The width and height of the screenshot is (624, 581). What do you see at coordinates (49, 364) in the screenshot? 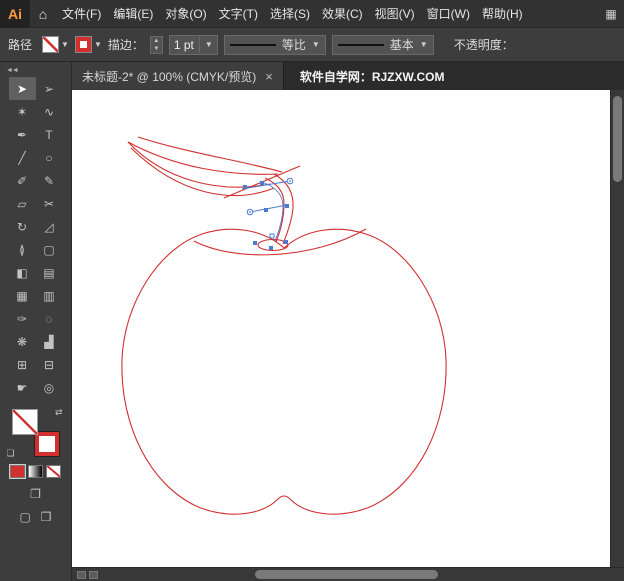
I see `slice-tool: ⊟` at bounding box center [49, 364].